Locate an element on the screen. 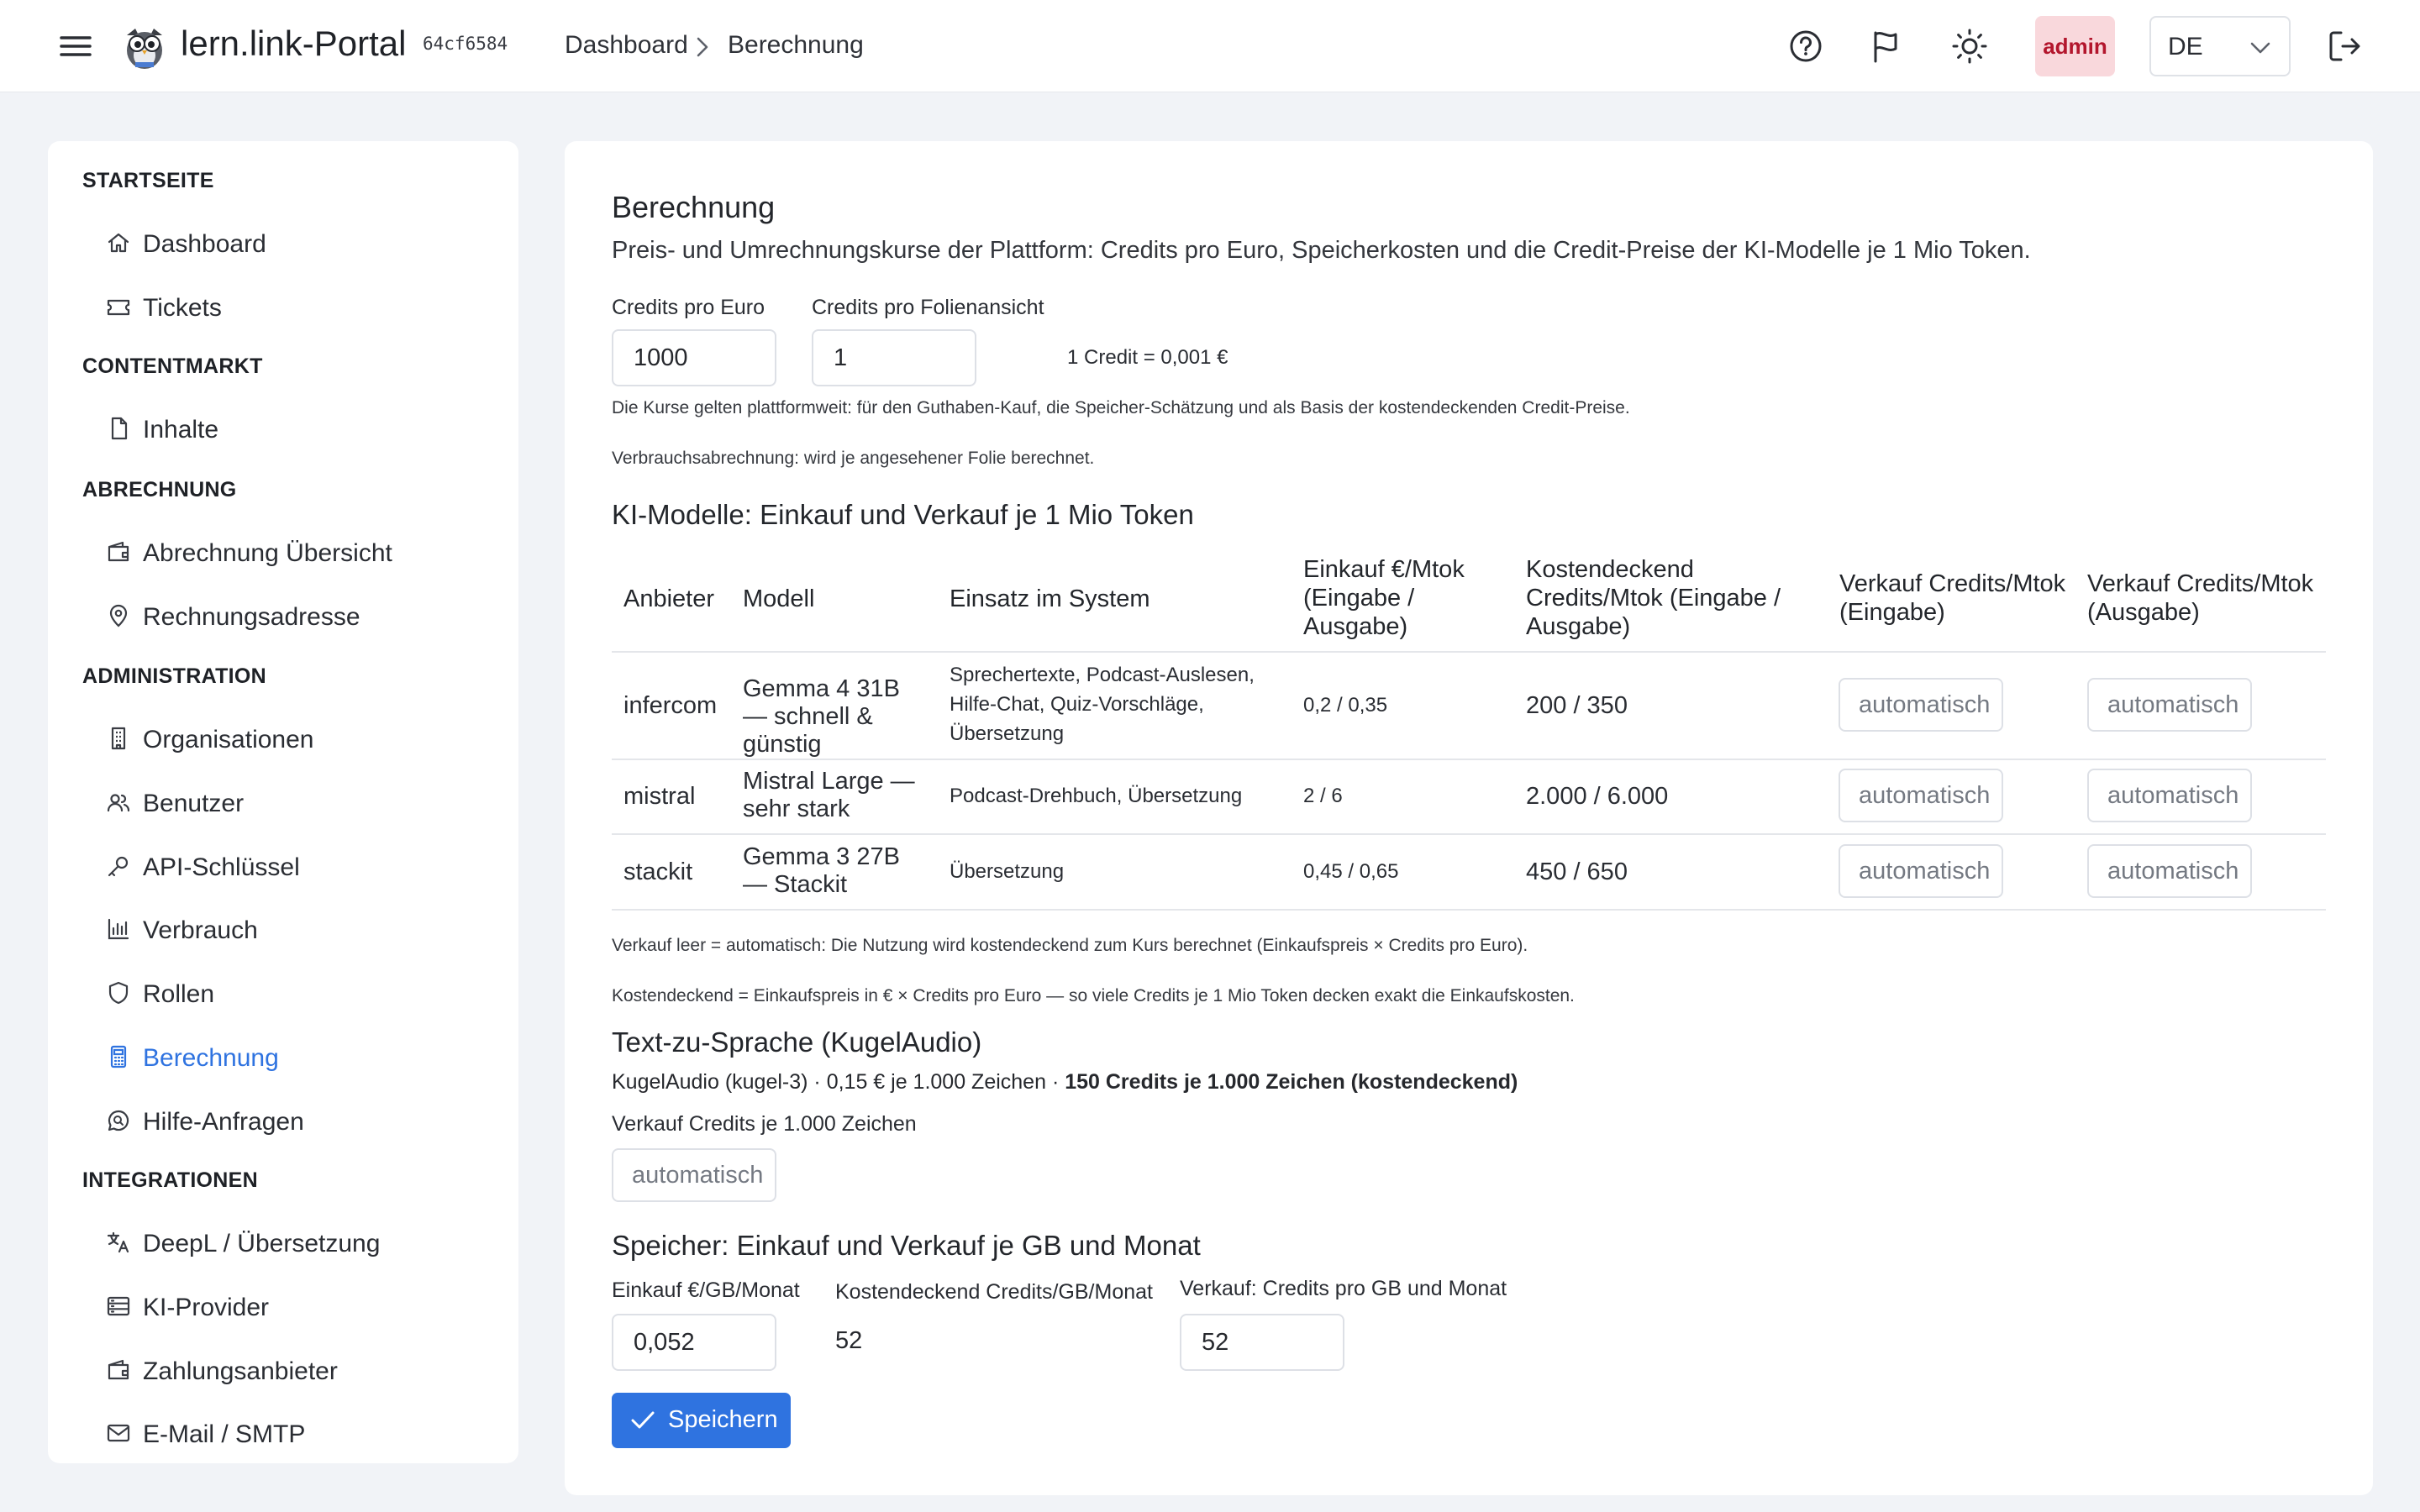 The width and height of the screenshot is (2420, 1512). column-header: Modell is located at coordinates (779, 598).